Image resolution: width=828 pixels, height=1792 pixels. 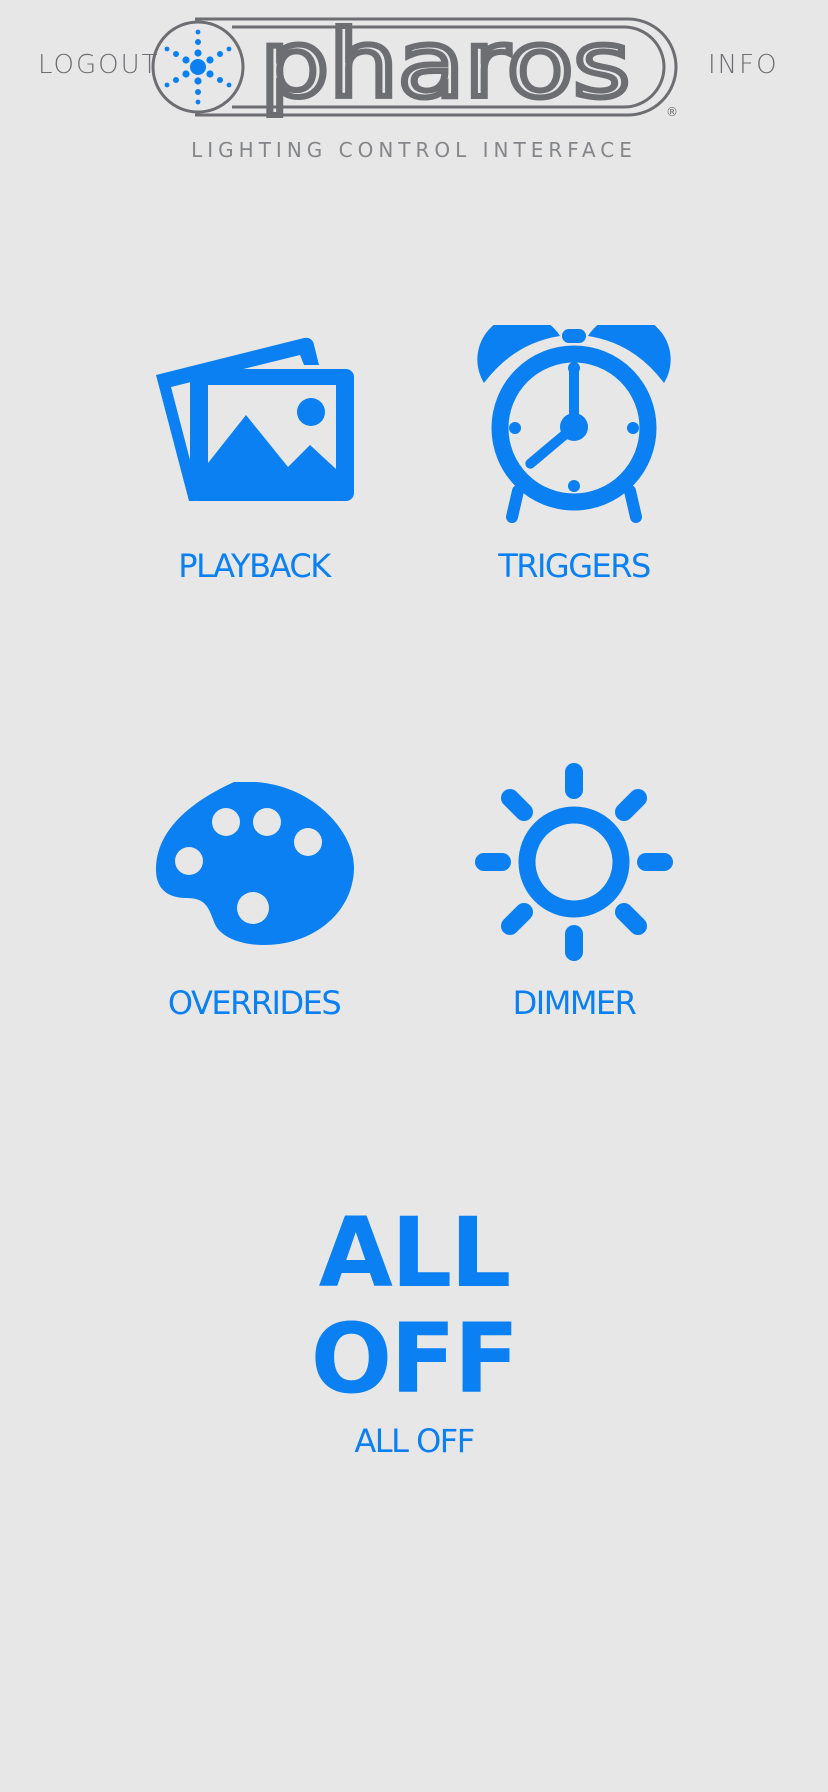 I want to click on sun-icon, so click(x=574, y=862).